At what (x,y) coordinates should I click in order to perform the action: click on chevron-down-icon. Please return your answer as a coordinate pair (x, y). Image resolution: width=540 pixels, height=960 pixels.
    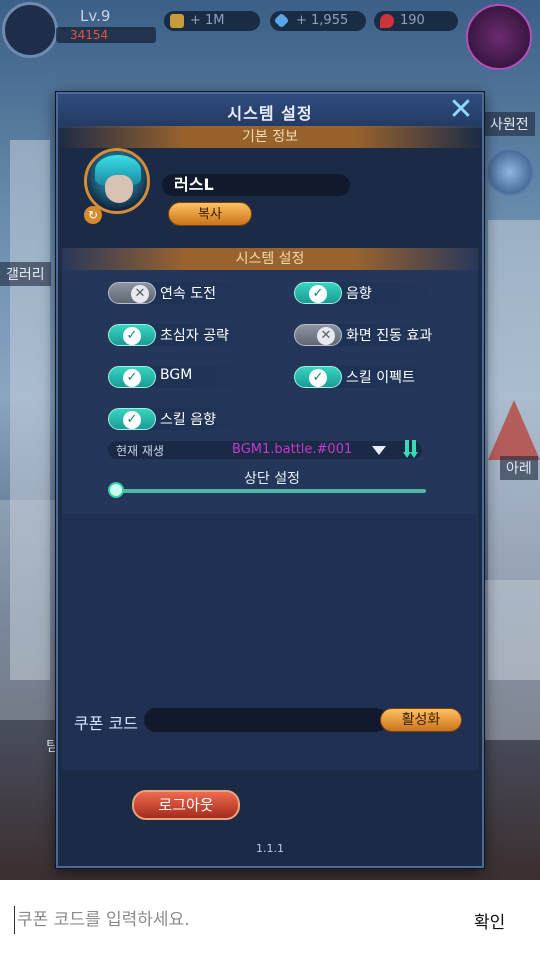
    Looking at the image, I should click on (379, 450).